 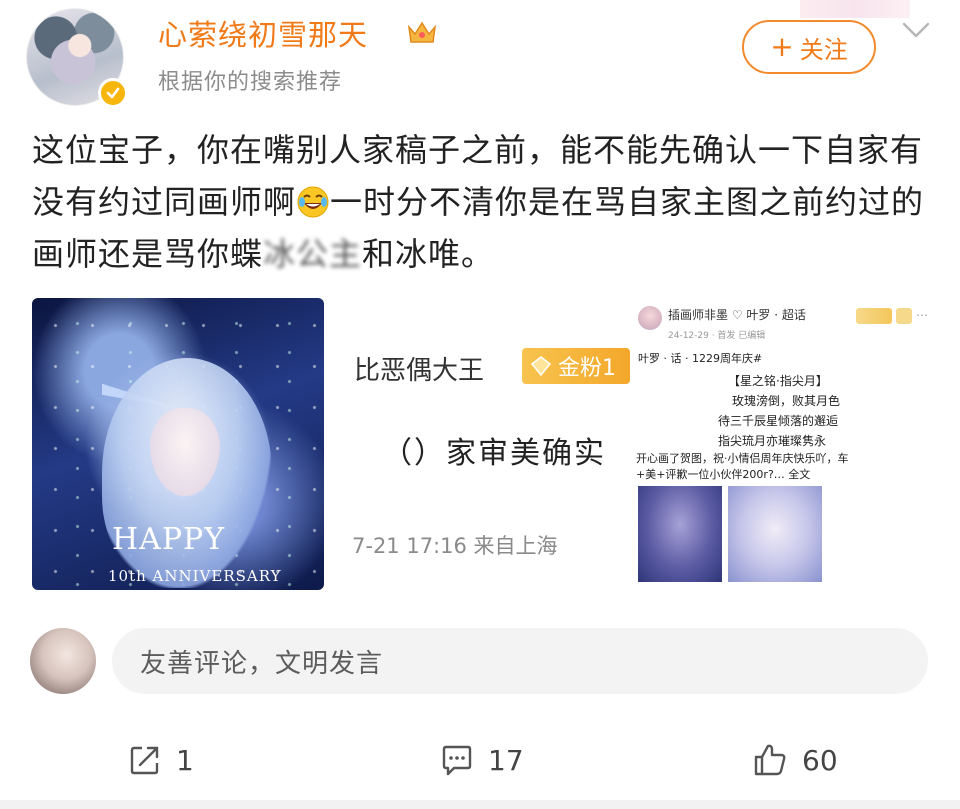 I want to click on verified-badge-icon, so click(x=113, y=93).